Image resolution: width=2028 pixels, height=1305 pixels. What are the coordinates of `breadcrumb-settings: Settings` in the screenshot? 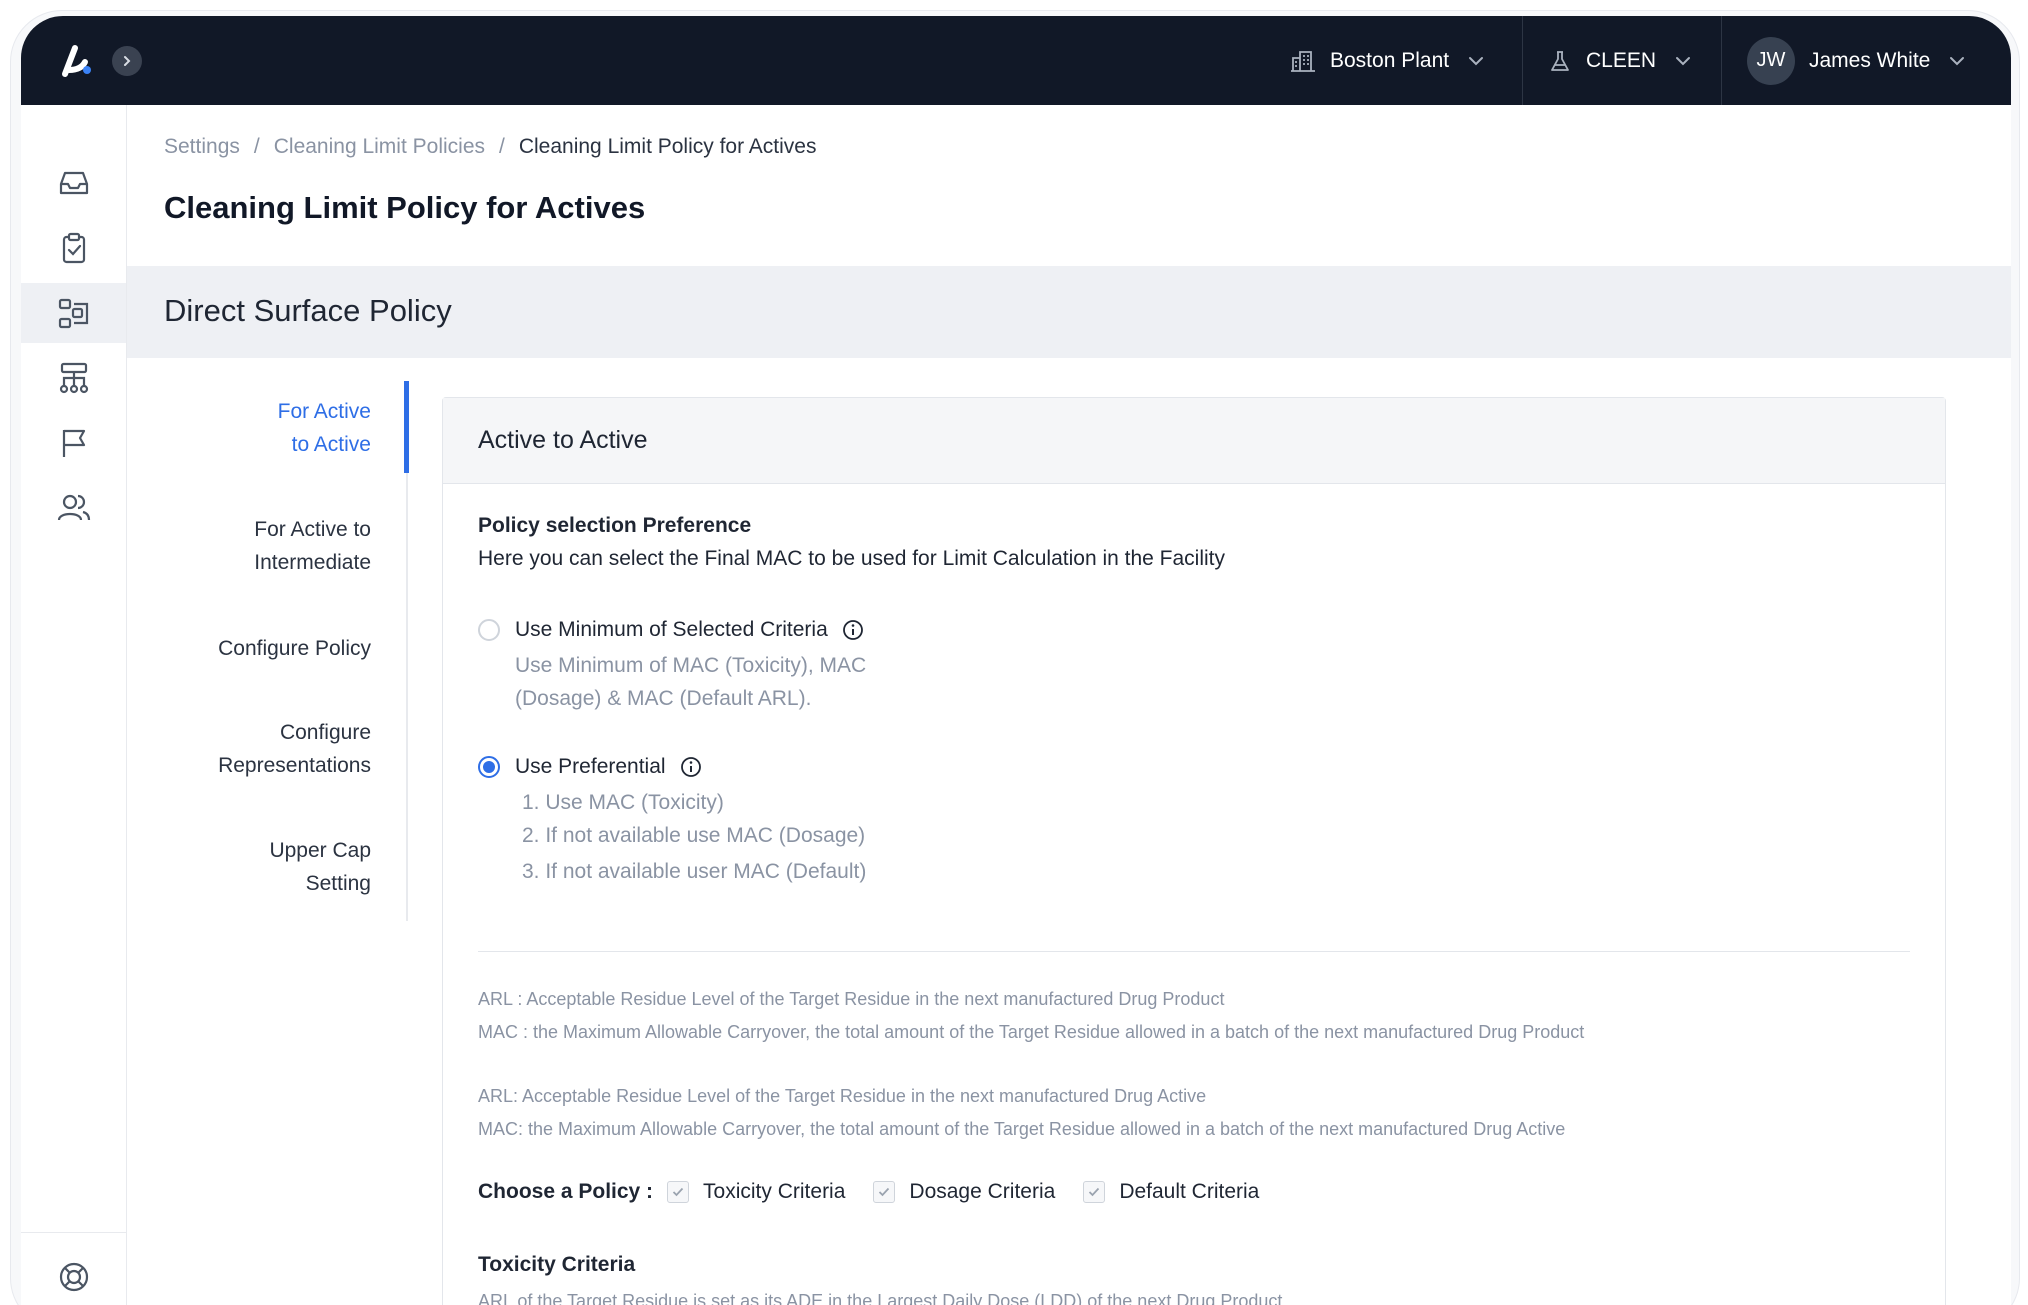 It's located at (202, 147).